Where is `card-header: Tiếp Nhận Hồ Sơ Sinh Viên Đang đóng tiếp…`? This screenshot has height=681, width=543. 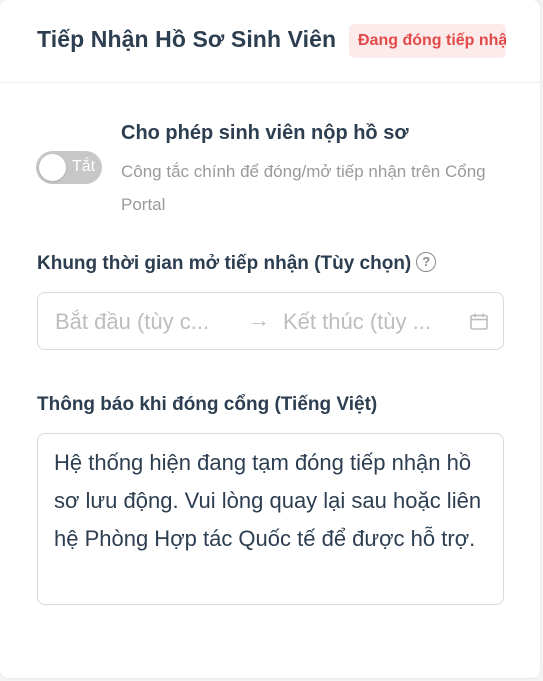
card-header: Tiếp Nhận Hồ Sơ Sinh Viên Đang đóng tiếp… is located at coordinates (270, 41).